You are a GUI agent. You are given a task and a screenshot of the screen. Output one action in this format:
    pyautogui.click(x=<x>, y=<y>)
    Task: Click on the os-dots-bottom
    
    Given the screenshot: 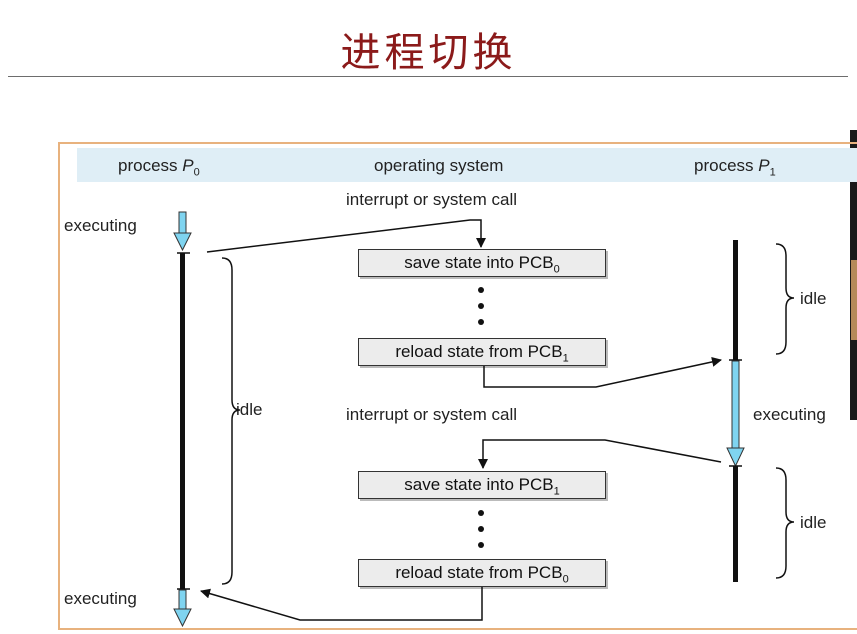 What is the action you would take?
    pyautogui.click(x=481, y=529)
    